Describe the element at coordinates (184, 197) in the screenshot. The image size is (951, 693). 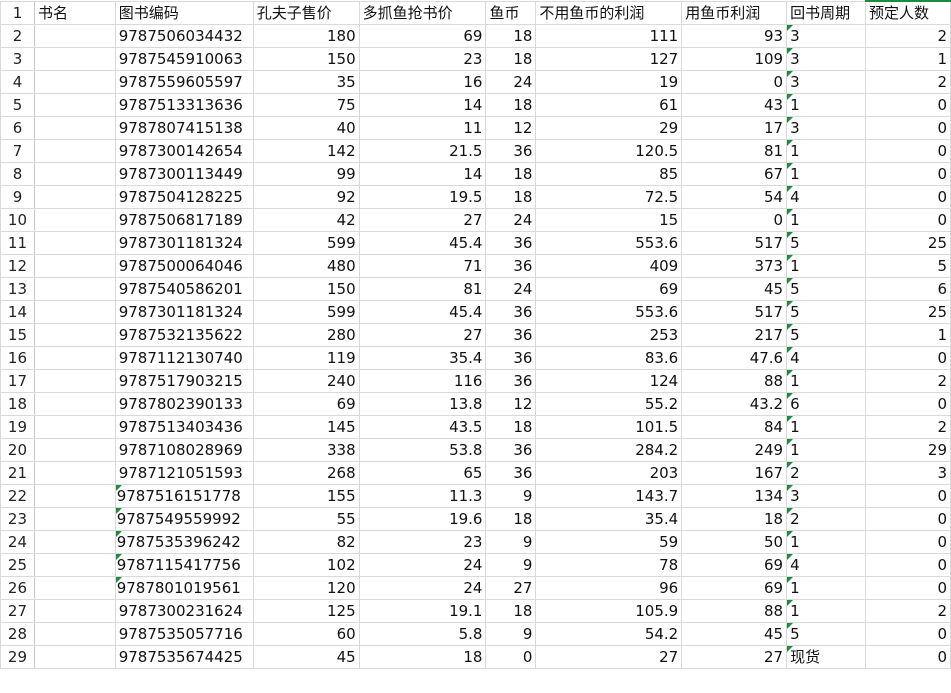
I see `cell-isbn: 9787504128225` at that location.